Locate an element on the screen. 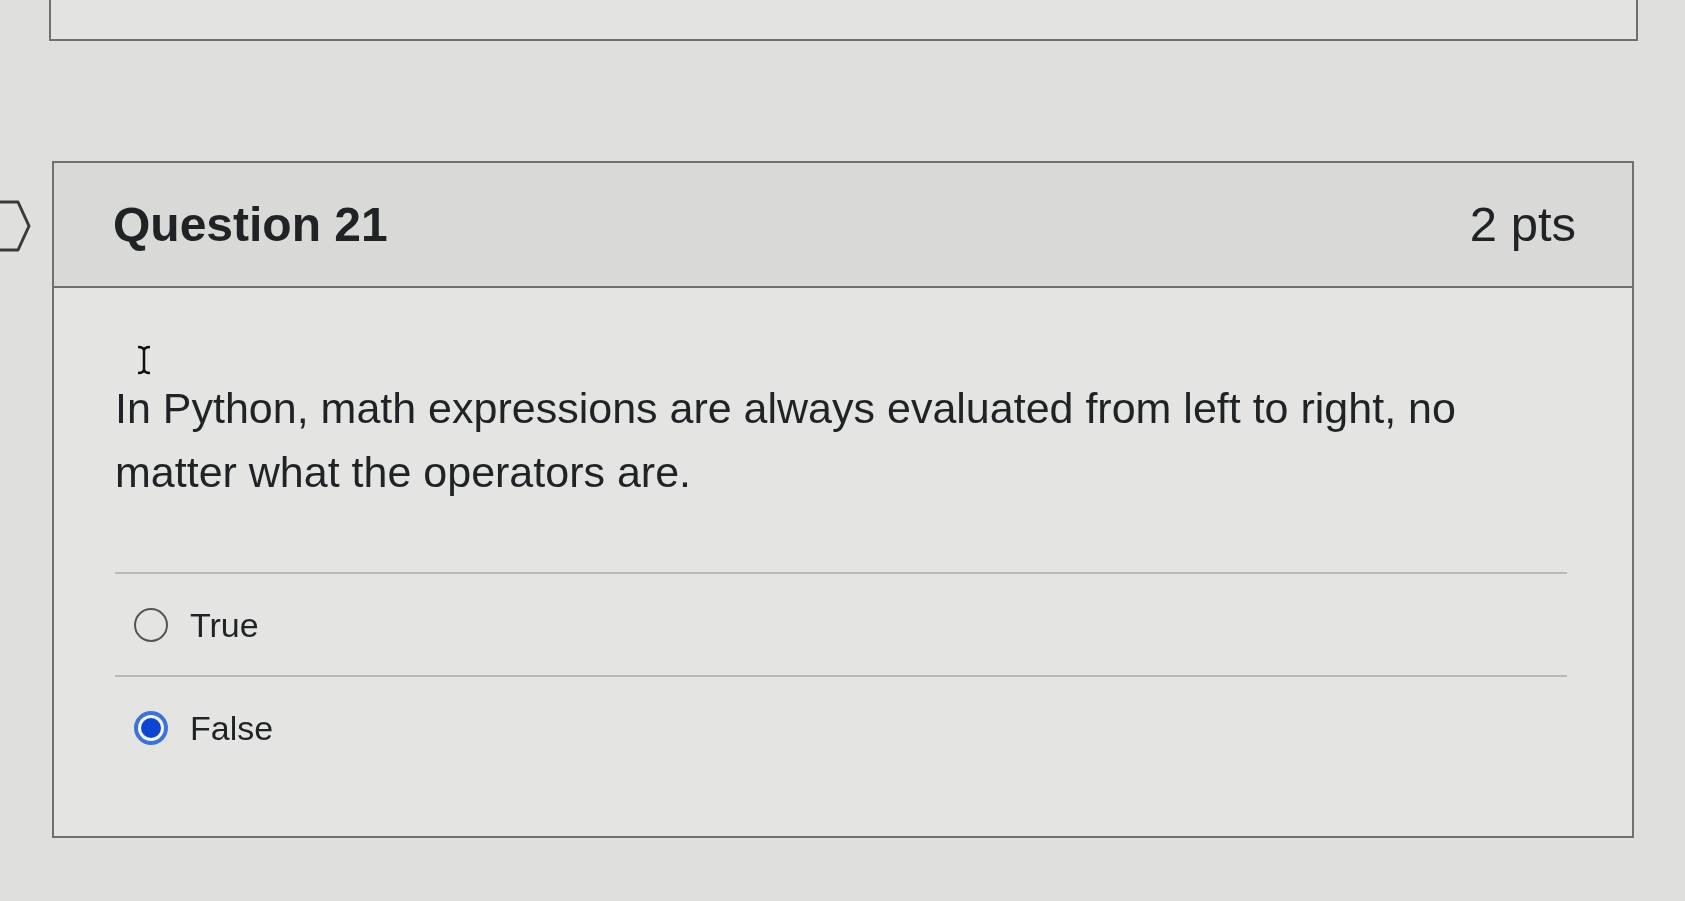 This screenshot has width=1685, height=901. question-text: In Python, math expressions are always evaluated from left to right, no matter what the operators are. is located at coordinates (786, 440).